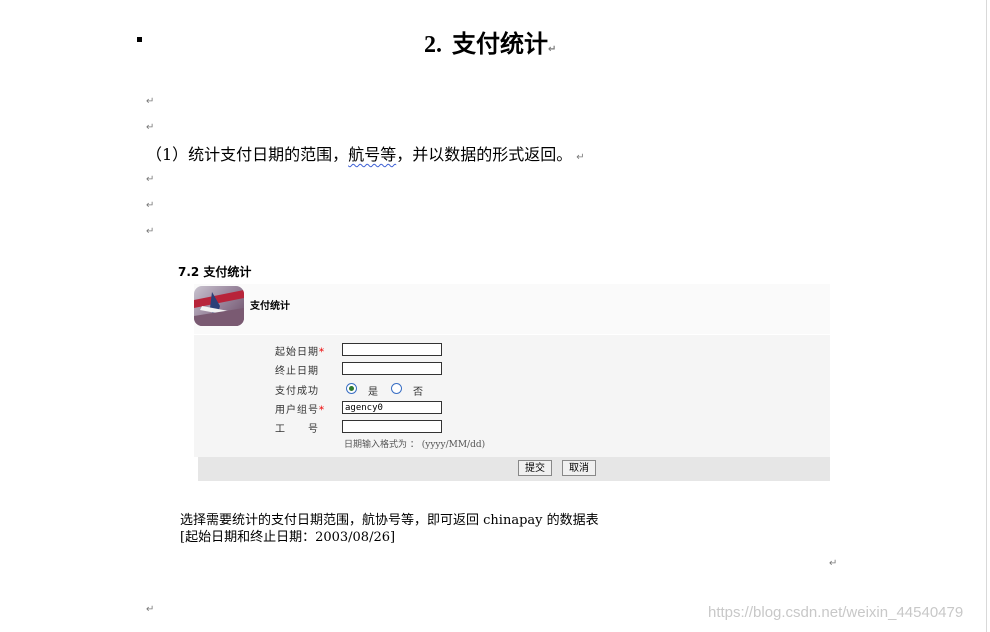  What do you see at coordinates (215, 272) in the screenshot?
I see `figure-caption: 7.2 支付统计` at bounding box center [215, 272].